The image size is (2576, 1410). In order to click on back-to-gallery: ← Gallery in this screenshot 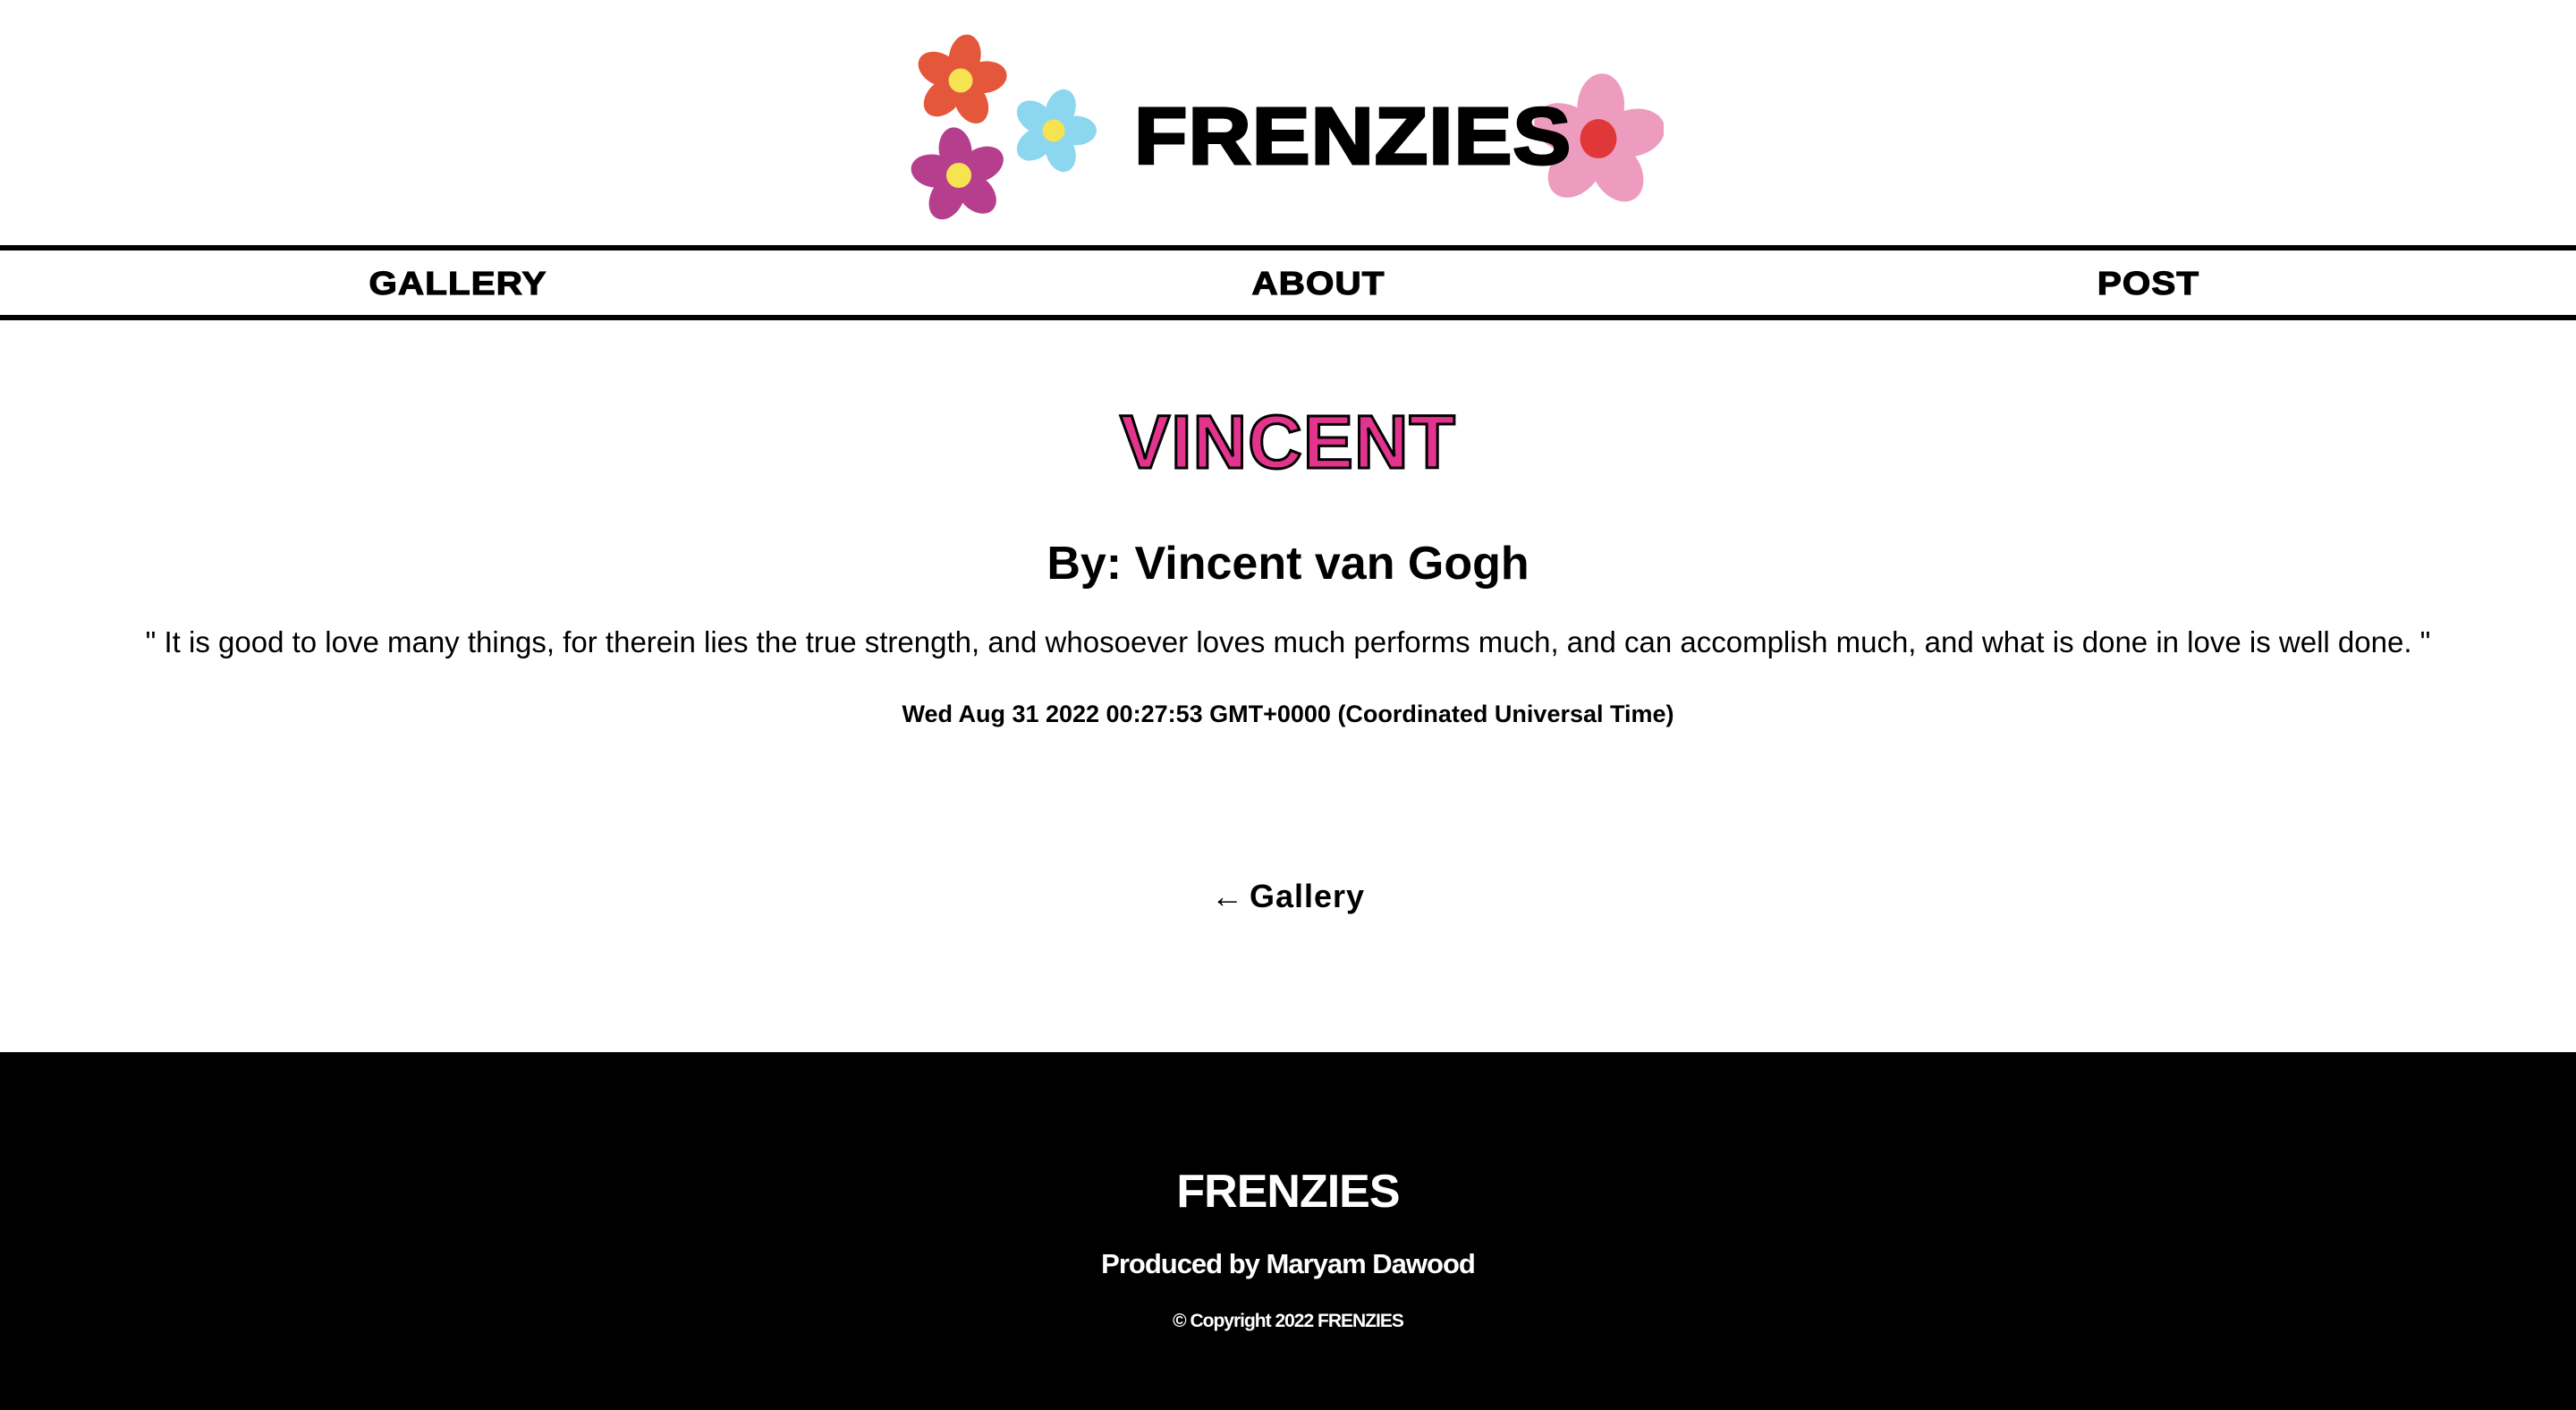, I will do `click(1288, 896)`.